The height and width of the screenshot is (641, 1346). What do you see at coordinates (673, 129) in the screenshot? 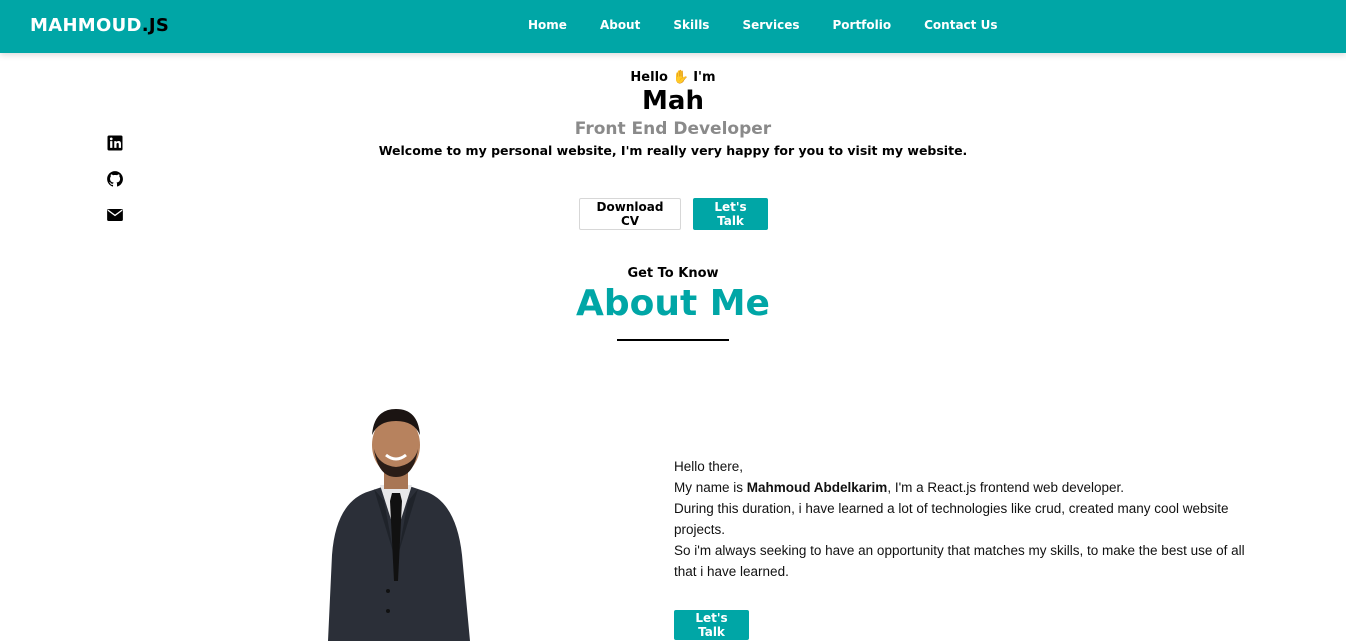
I see `hero-role: Front End Developer` at bounding box center [673, 129].